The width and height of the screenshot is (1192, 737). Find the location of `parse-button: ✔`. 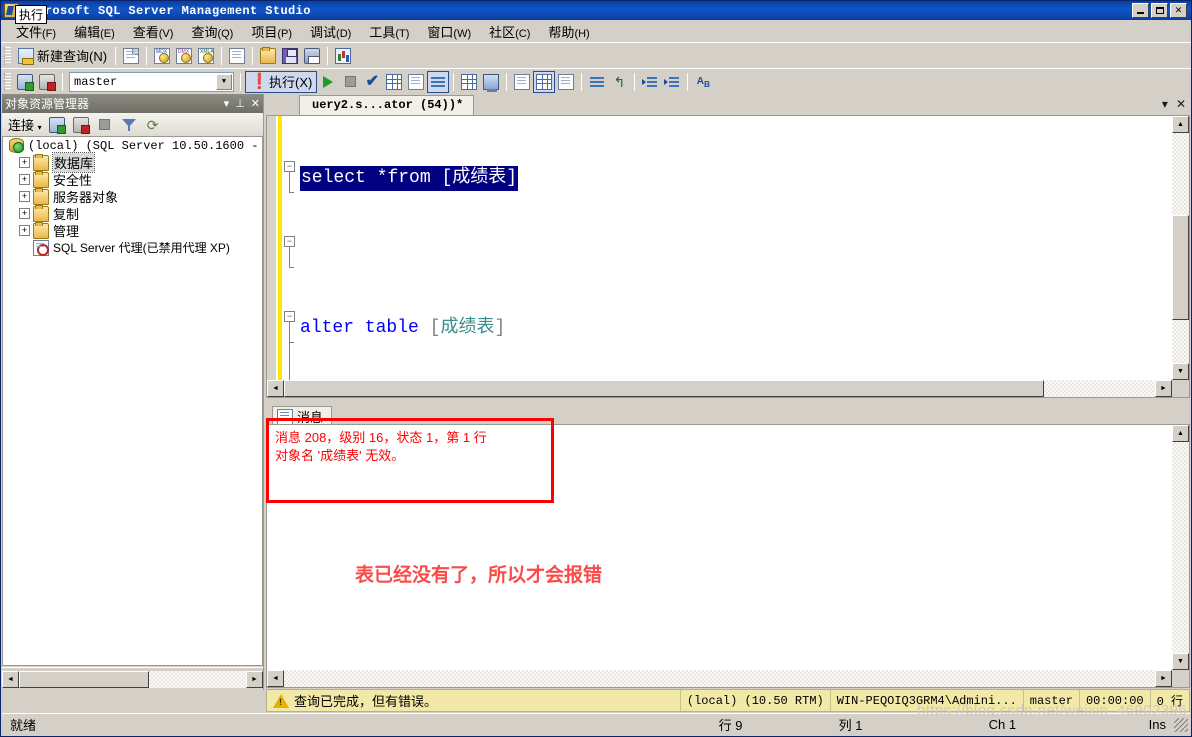

parse-button: ✔ is located at coordinates (372, 82).